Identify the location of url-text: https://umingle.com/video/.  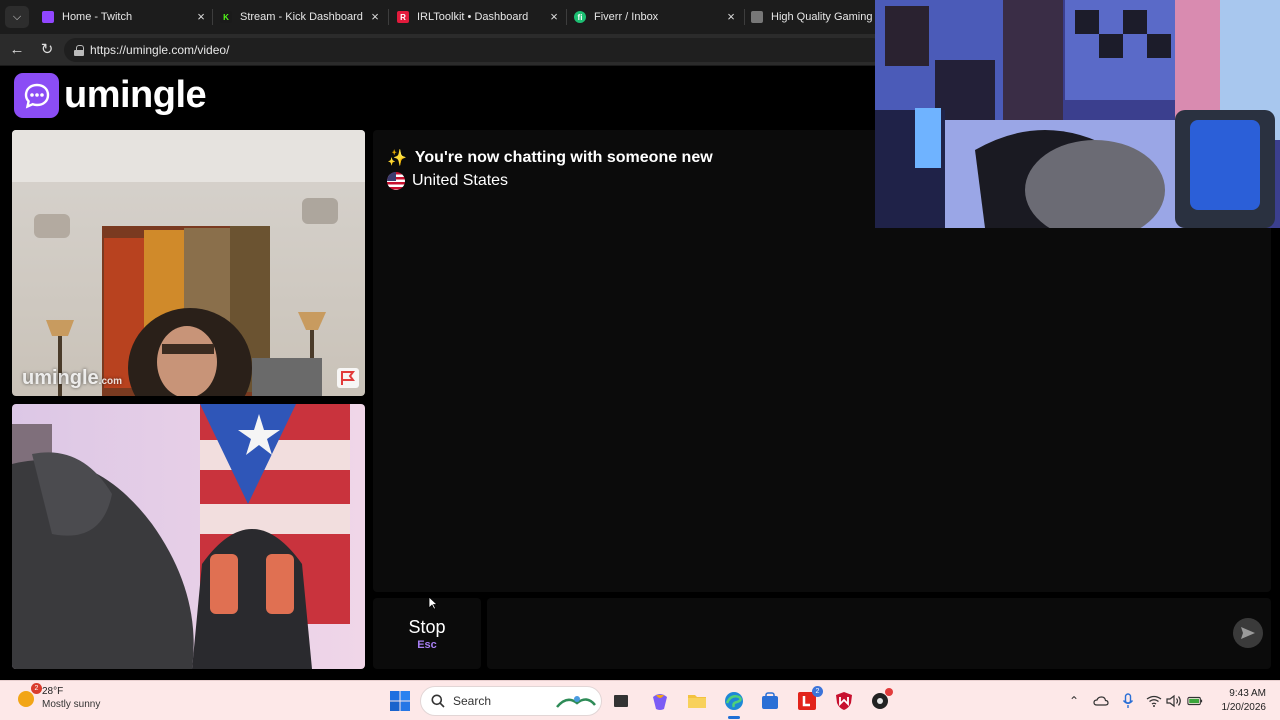
(160, 50).